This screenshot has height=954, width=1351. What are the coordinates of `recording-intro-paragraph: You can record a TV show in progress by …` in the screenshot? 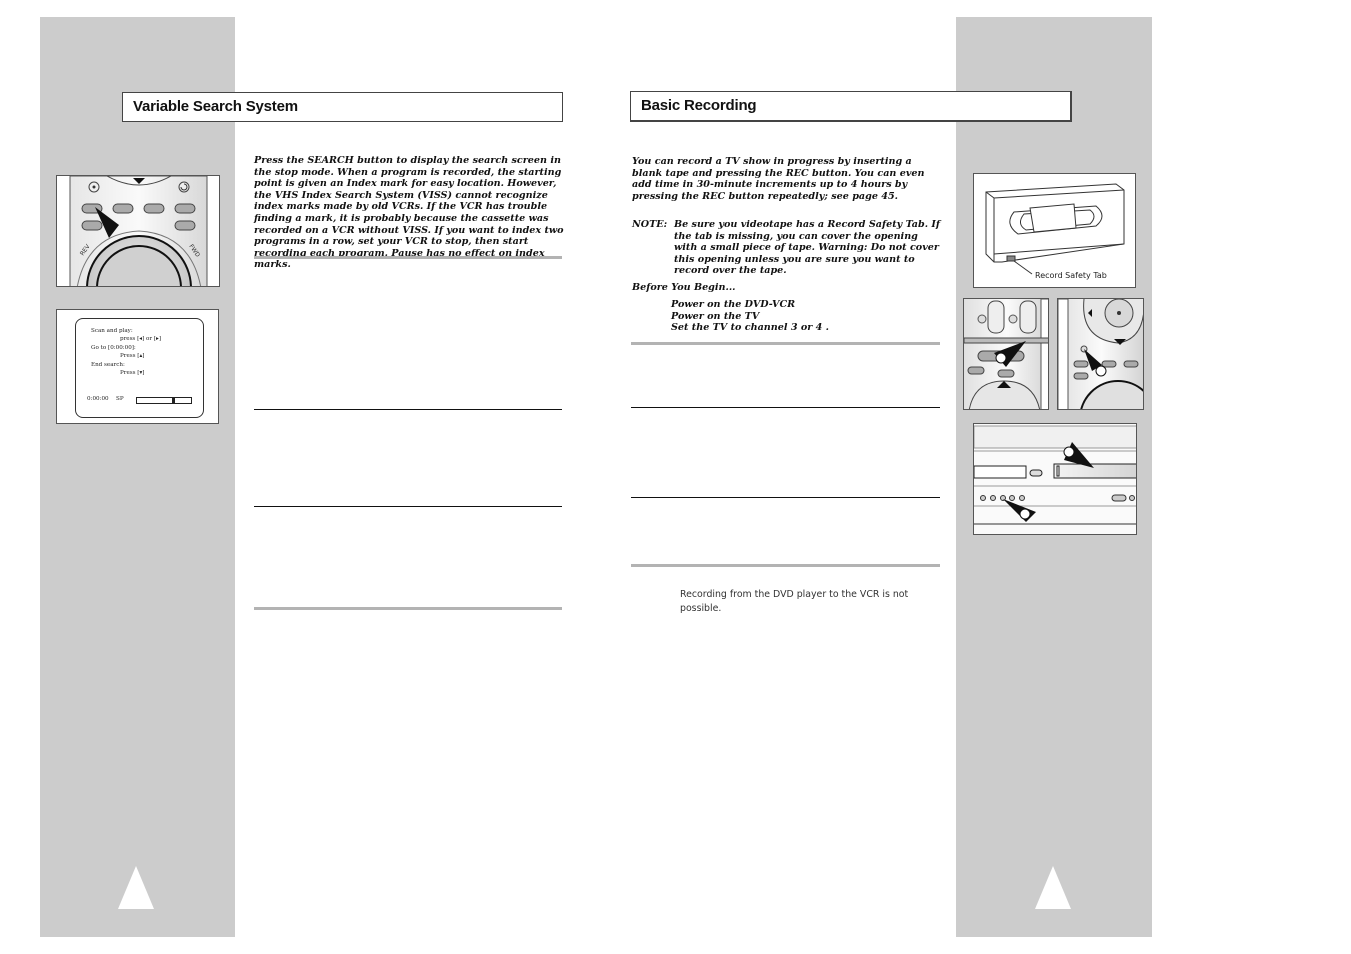 It's located at (778, 179).